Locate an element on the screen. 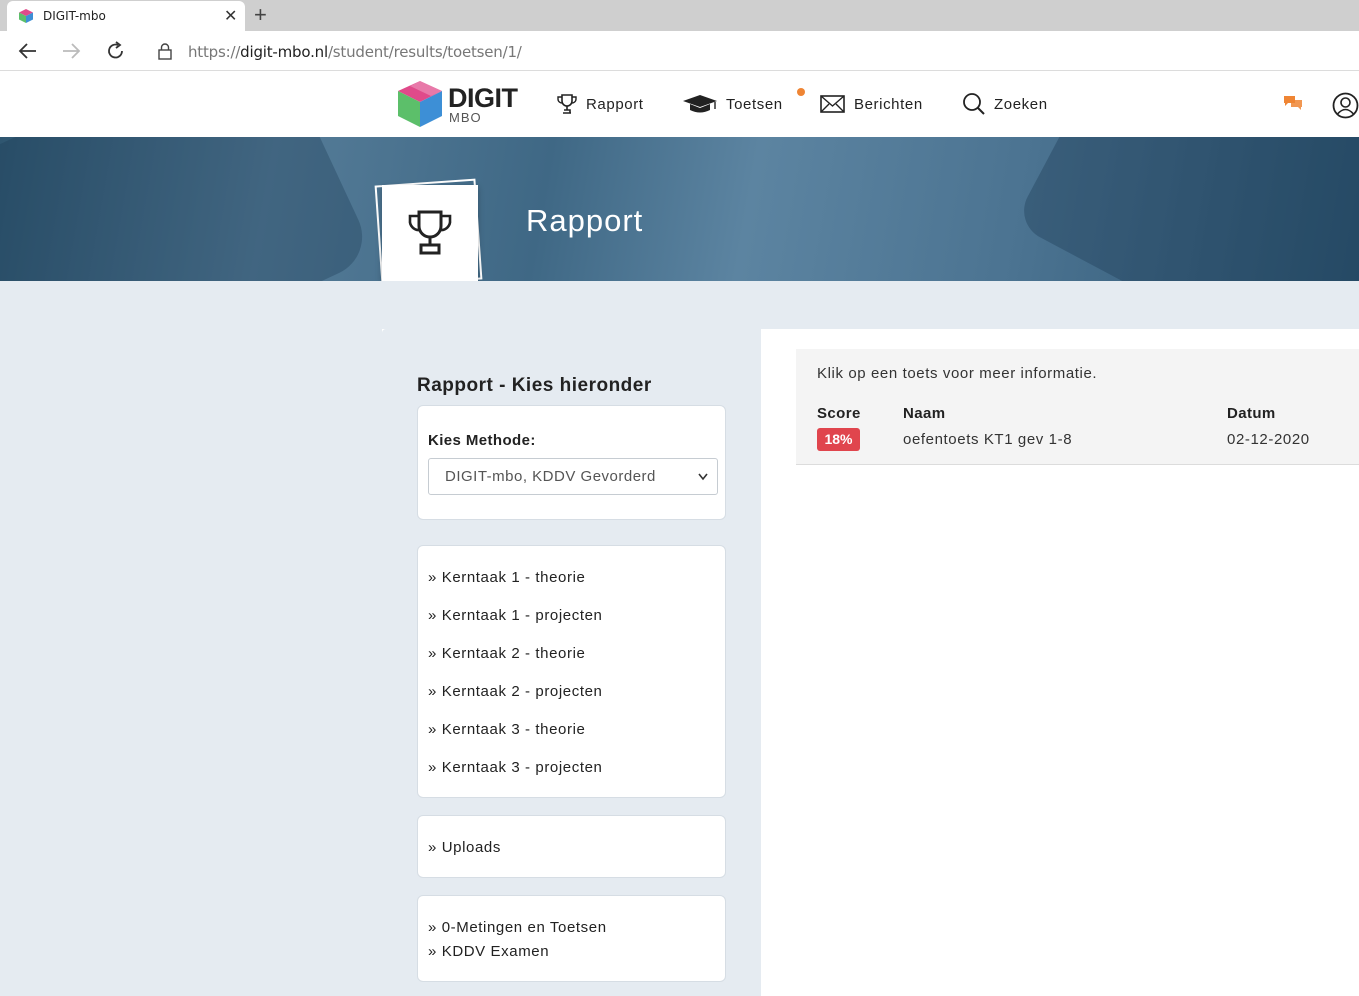 The image size is (1359, 996). column-header-naam: Naam is located at coordinates (924, 413).